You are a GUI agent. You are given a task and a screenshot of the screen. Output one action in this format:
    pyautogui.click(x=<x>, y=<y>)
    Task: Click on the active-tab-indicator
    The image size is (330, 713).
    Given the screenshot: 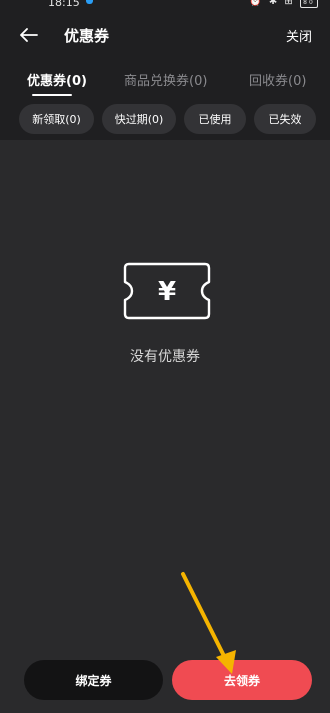 What is the action you would take?
    pyautogui.click(x=52, y=95)
    